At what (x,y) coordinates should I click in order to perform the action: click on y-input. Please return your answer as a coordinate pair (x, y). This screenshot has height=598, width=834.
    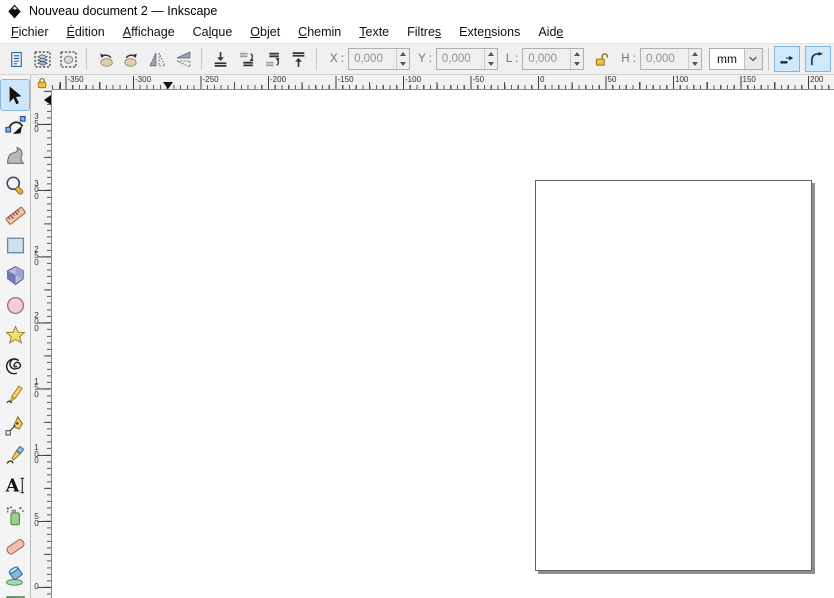
    Looking at the image, I should click on (460, 59).